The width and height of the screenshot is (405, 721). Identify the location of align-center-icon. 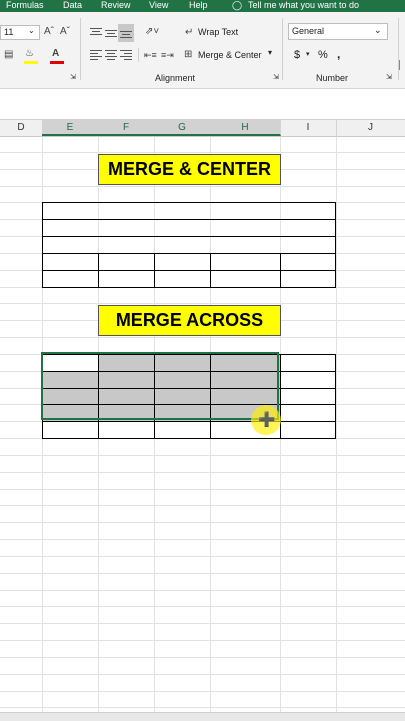
(111, 55).